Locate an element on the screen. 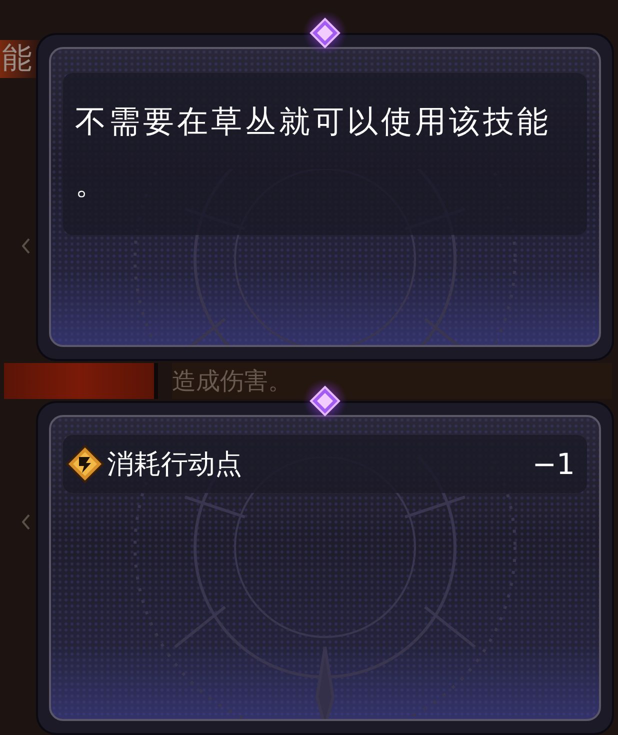 This screenshot has width=618, height=735. effect-text: 造成伤害。 is located at coordinates (392, 381).